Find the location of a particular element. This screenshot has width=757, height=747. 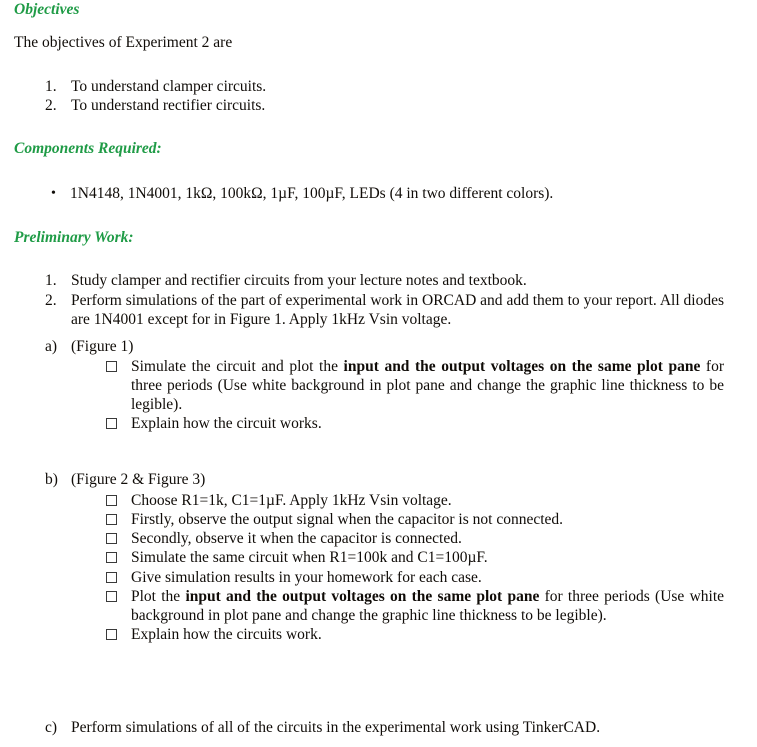

list-item: 2. To understand rectifier circuits. is located at coordinates (295, 105).